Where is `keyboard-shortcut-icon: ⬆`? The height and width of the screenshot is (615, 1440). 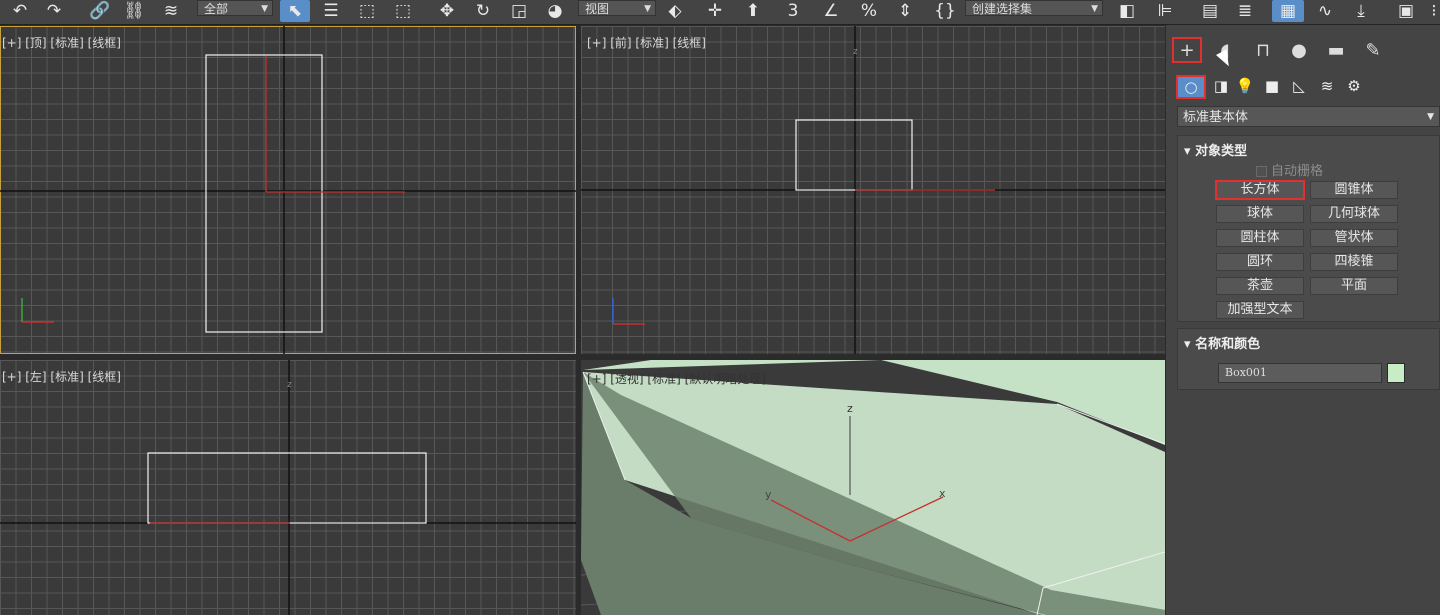 keyboard-shortcut-icon: ⬆ is located at coordinates (753, 11).